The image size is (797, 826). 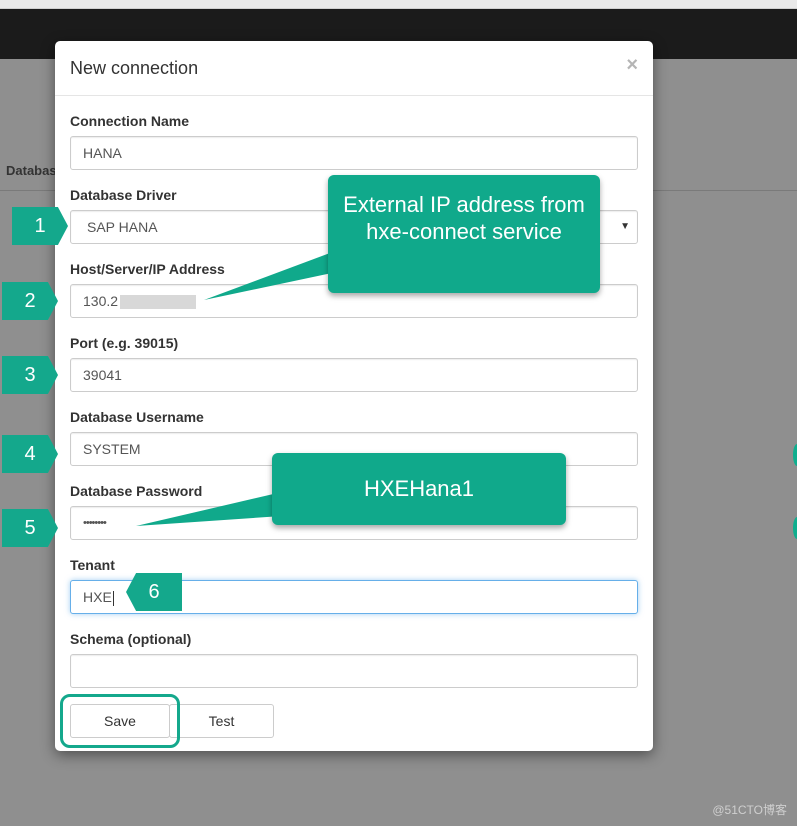 What do you see at coordinates (749, 810) in the screenshot?
I see `watermark: @51CTO博客` at bounding box center [749, 810].